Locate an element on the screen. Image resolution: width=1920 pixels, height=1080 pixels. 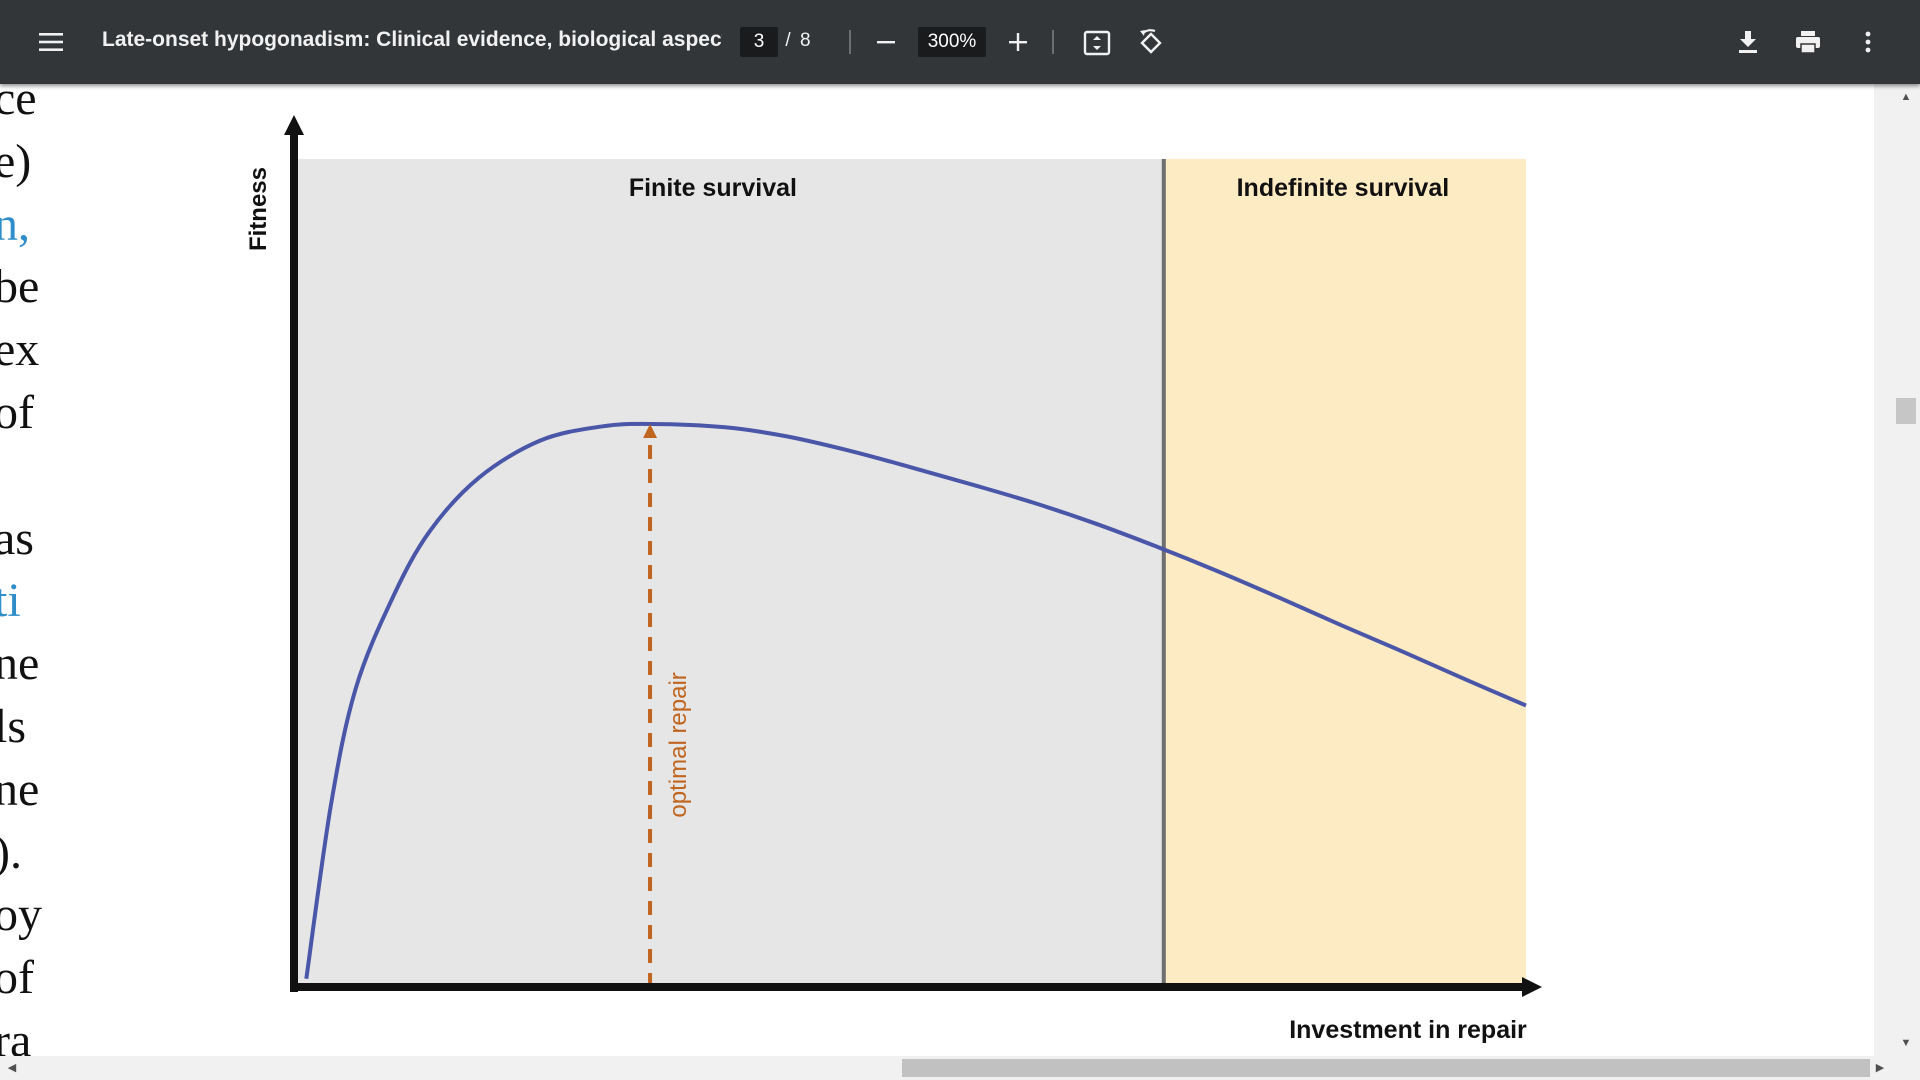
finite-survival-label: Finite survival is located at coordinates (713, 188).